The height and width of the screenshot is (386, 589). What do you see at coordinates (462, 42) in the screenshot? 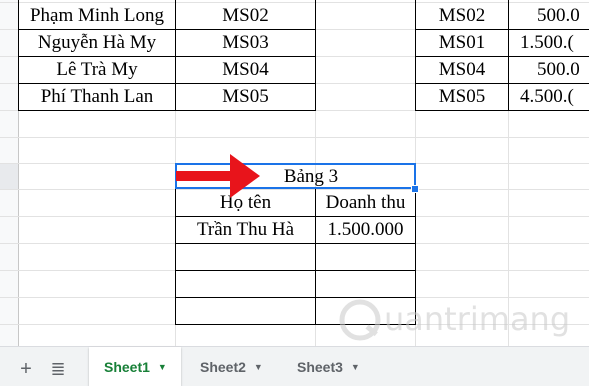
I see `table2-code-cell: MS01` at bounding box center [462, 42].